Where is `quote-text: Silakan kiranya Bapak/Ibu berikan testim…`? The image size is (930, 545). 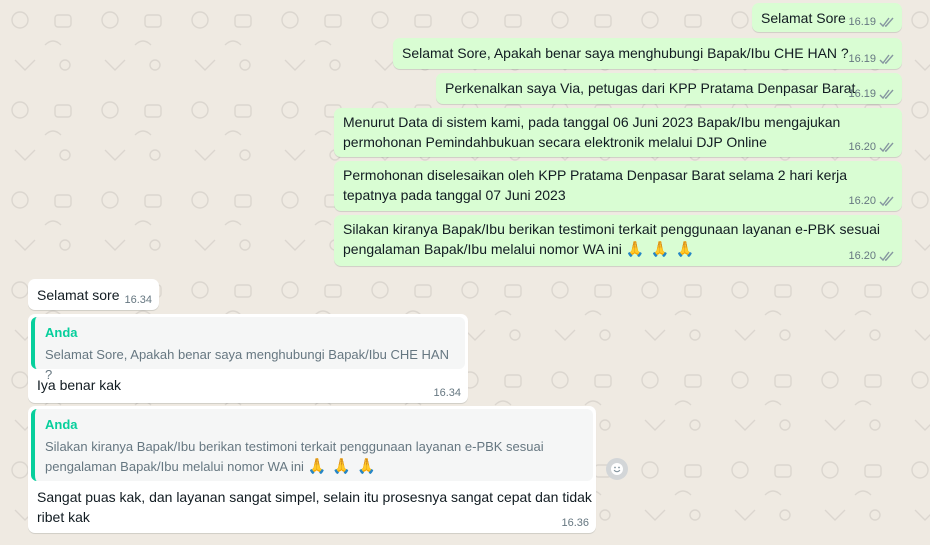 quote-text: Silakan kiranya Bapak/Ibu berikan testim… is located at coordinates (305, 457).